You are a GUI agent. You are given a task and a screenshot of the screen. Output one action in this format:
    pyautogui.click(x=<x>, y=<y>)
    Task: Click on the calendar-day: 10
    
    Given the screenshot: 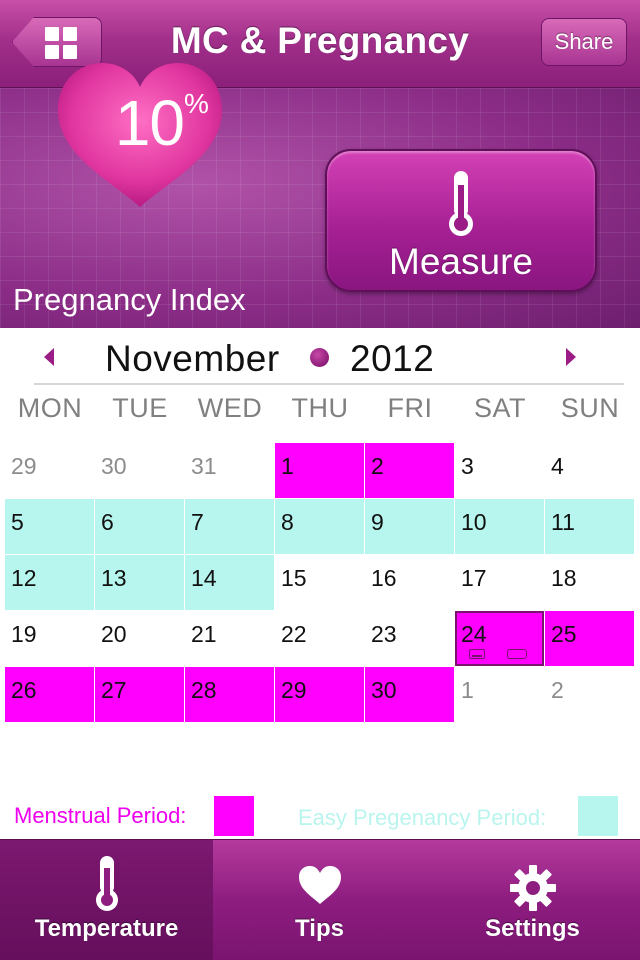 What is the action you would take?
    pyautogui.click(x=499, y=526)
    